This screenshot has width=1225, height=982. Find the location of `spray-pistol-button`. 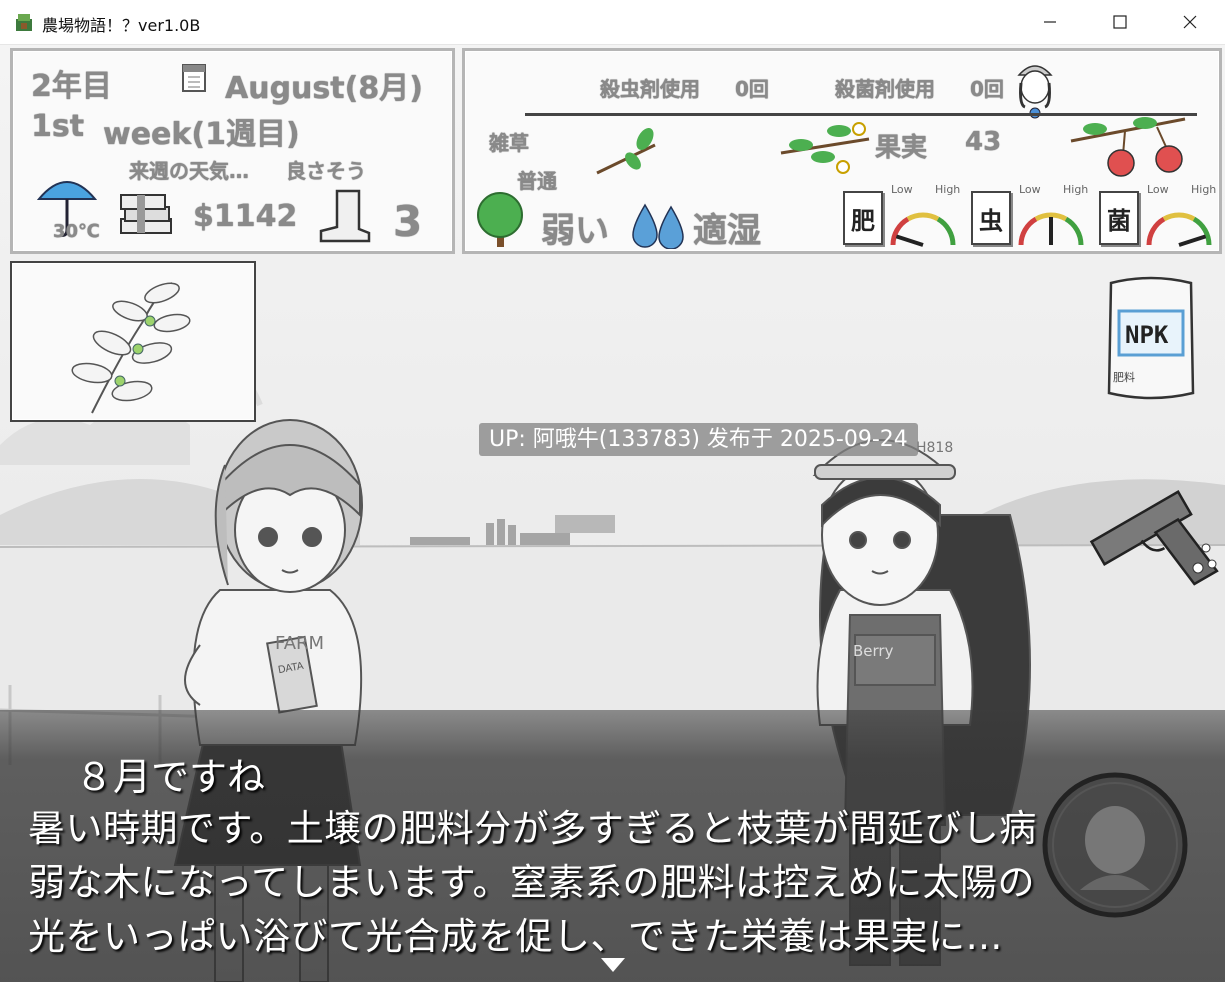

spray-pistol-button is located at coordinates (1154, 538).